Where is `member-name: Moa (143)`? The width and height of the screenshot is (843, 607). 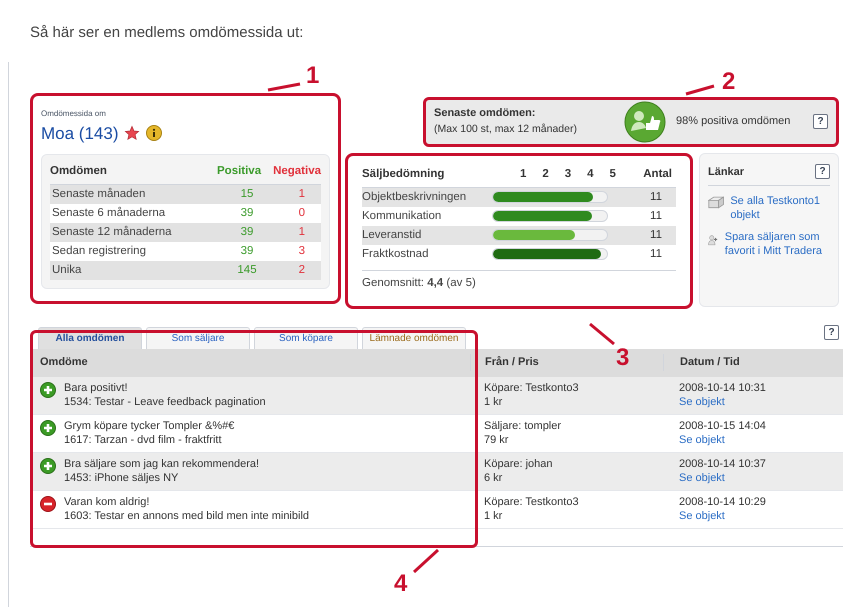 member-name: Moa (143) is located at coordinates (79, 133).